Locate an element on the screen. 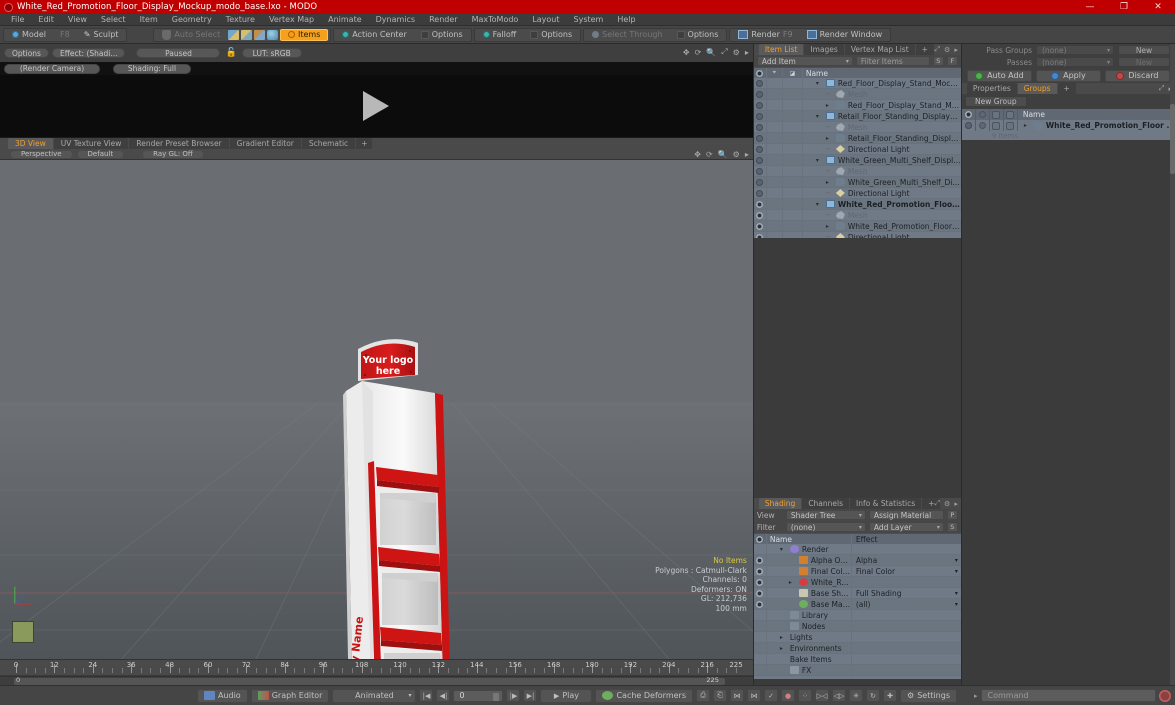 This screenshot has height=705, width=1175. menu-view: View is located at coordinates (77, 20).